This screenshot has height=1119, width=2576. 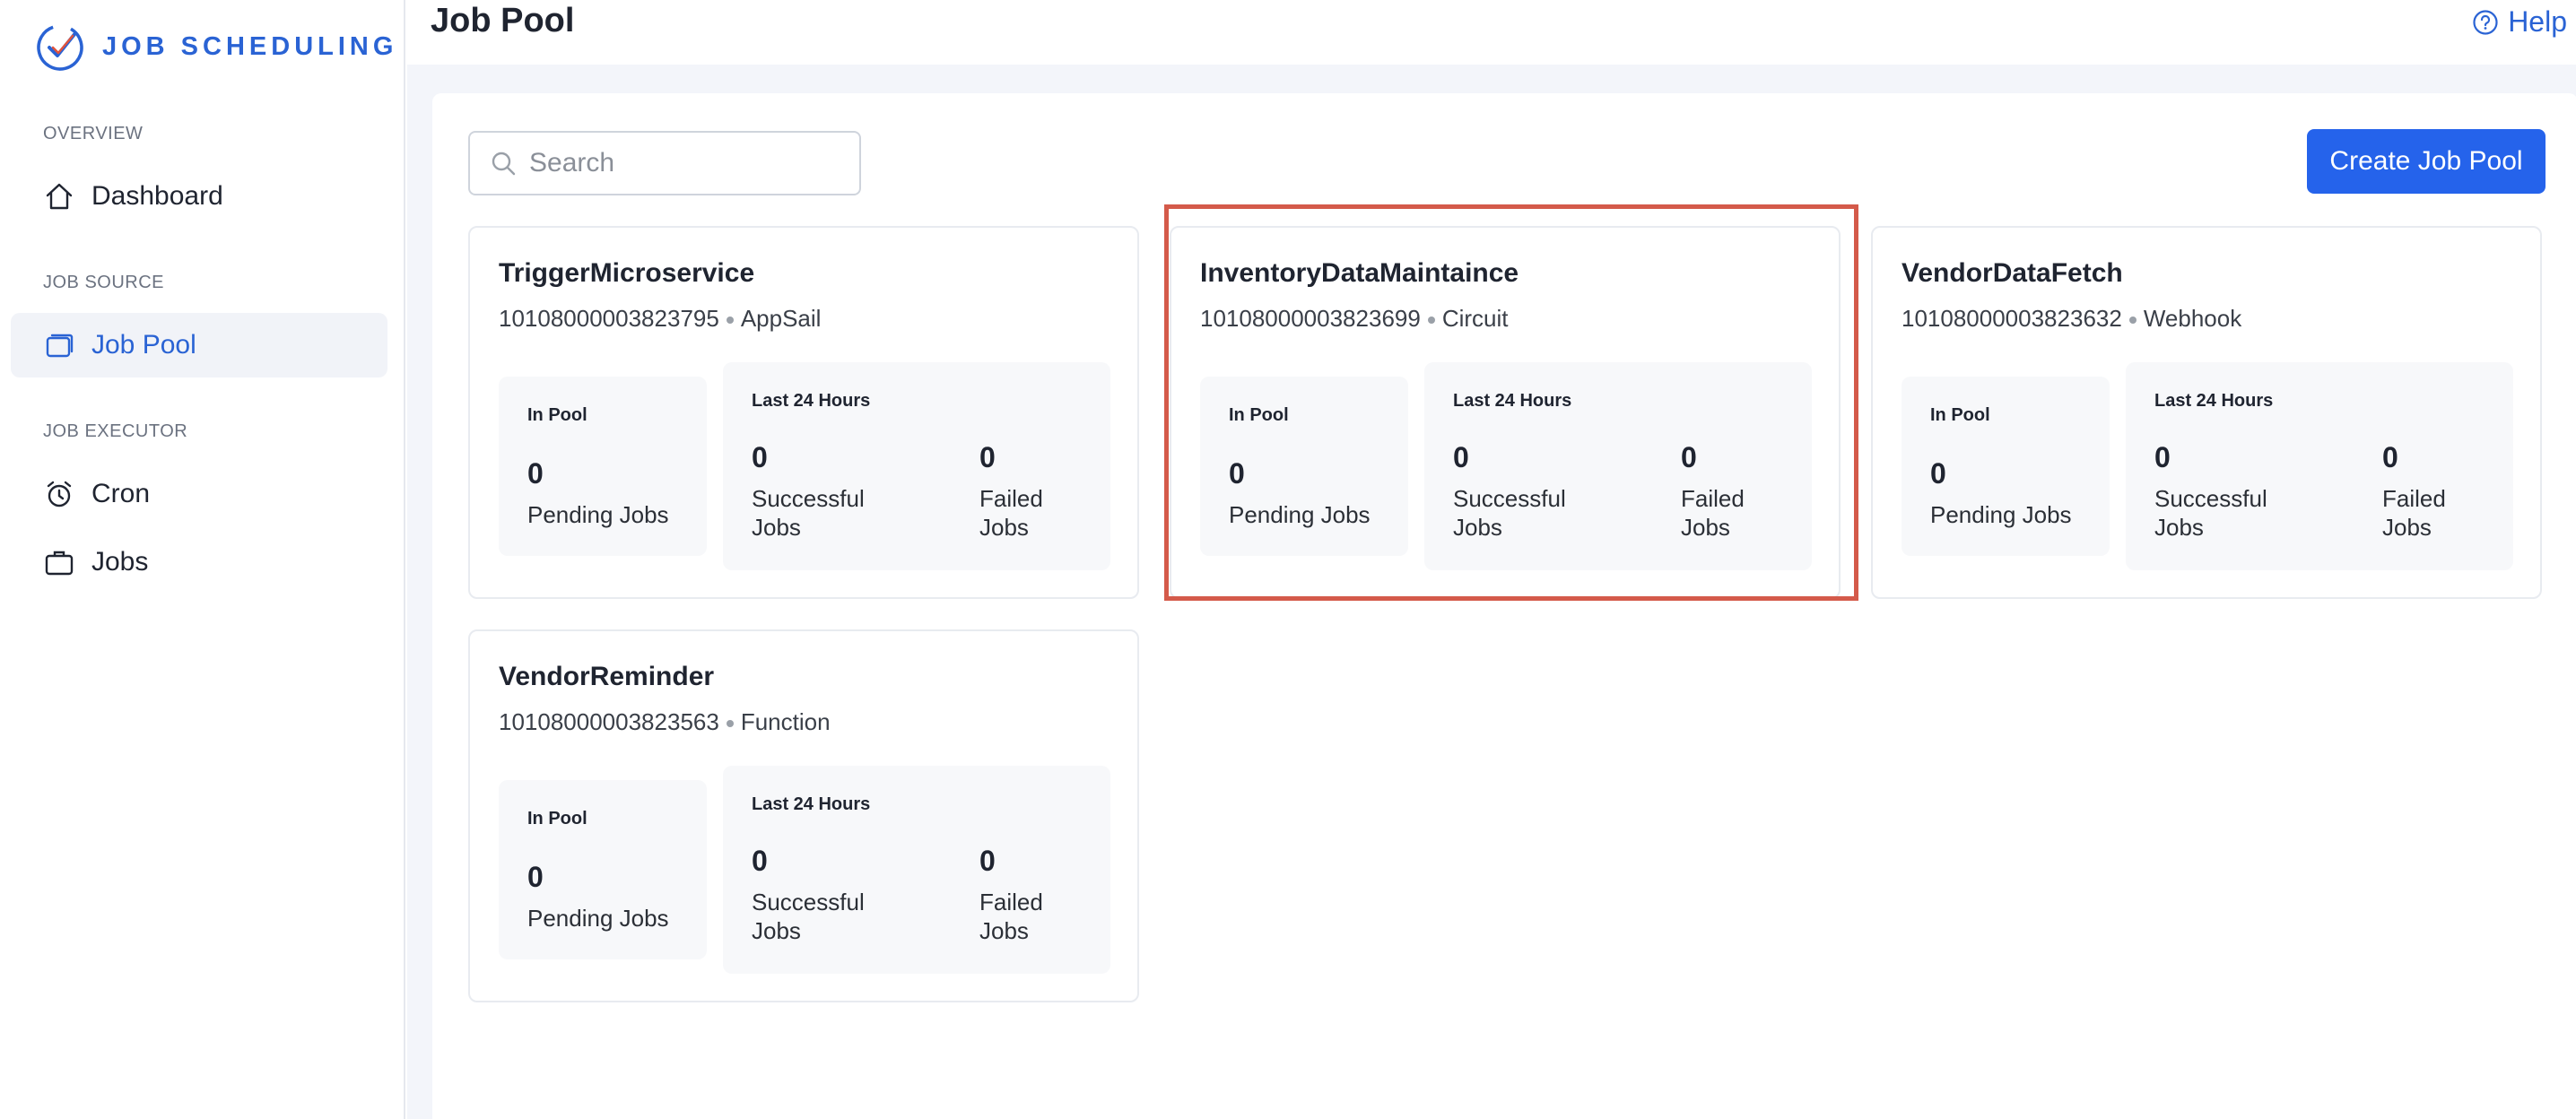 I want to click on card-type: AppSail, so click(x=781, y=318).